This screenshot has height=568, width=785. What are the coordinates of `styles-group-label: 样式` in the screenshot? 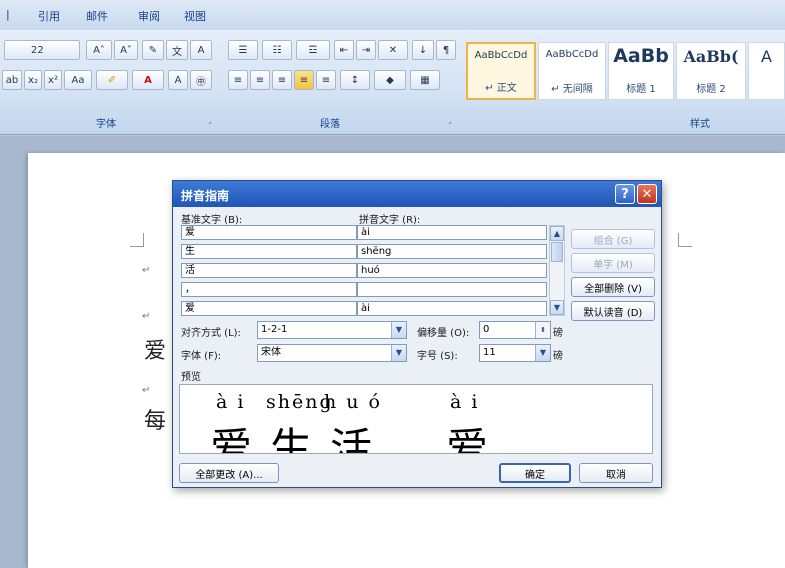 It's located at (700, 124).